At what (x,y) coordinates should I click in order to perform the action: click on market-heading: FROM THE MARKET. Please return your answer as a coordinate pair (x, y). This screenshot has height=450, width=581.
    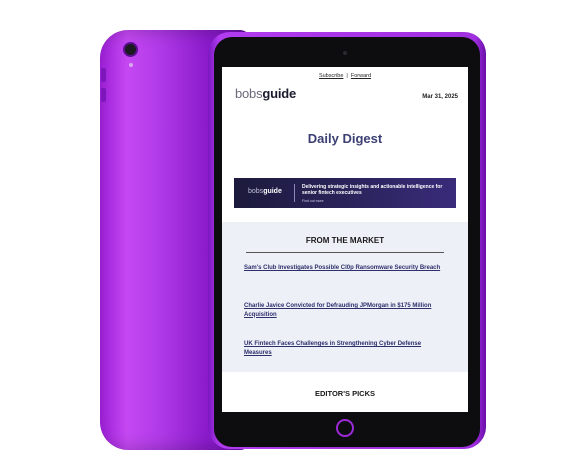
    Looking at the image, I should click on (345, 240).